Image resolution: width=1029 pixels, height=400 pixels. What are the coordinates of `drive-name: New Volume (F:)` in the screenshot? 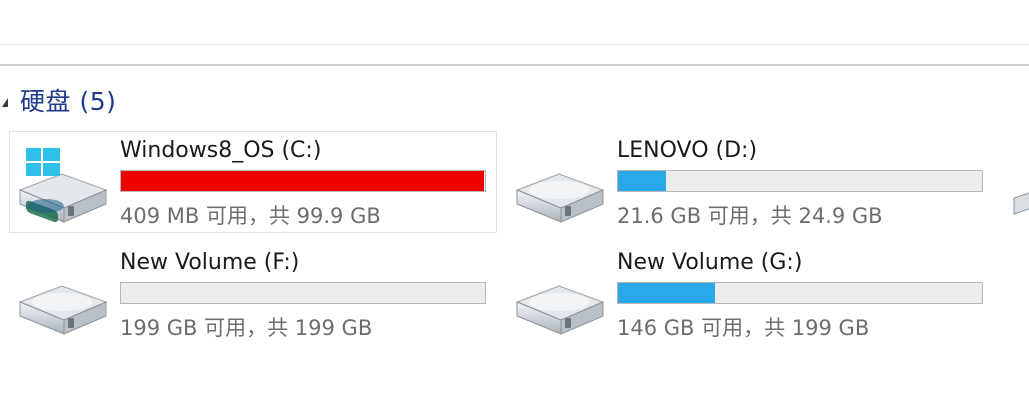 It's located at (210, 262).